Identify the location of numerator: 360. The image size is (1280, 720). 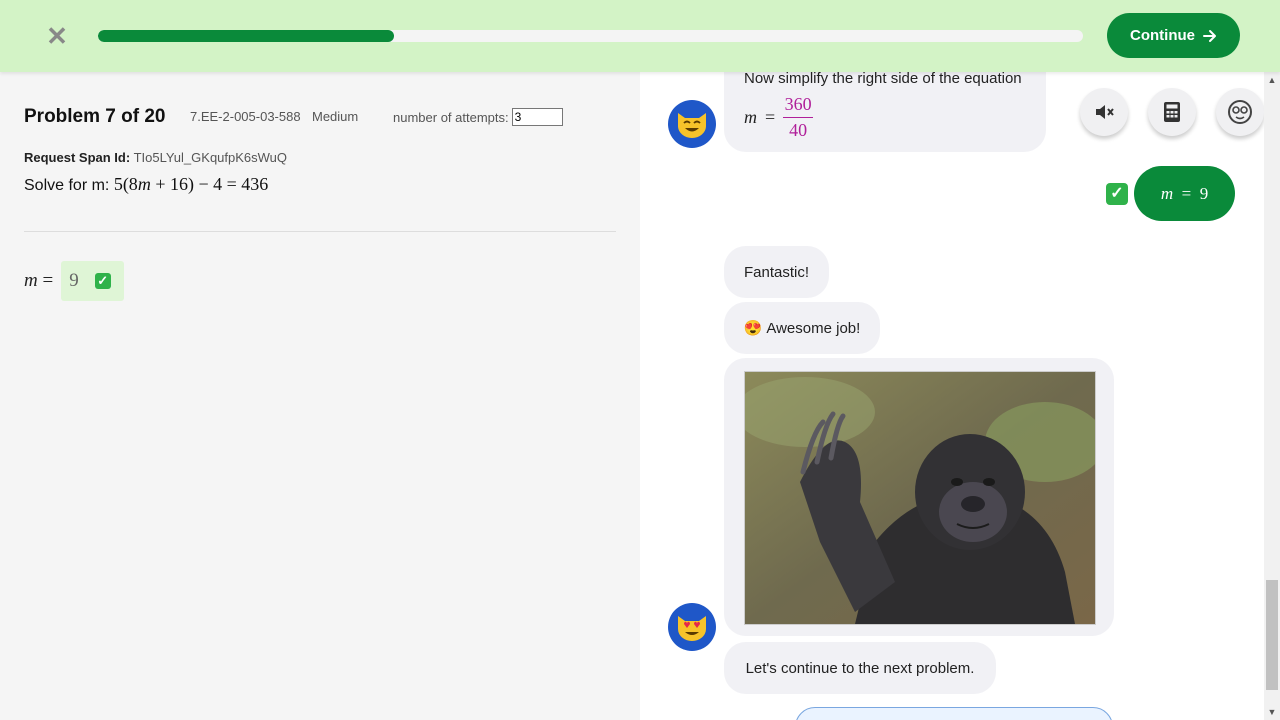
(798, 104).